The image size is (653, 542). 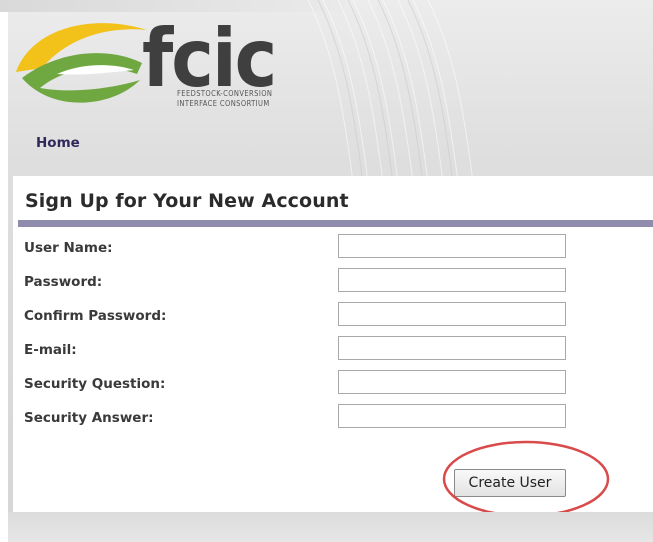 I want to click on security-answer-label: Security Answer:, so click(x=89, y=418).